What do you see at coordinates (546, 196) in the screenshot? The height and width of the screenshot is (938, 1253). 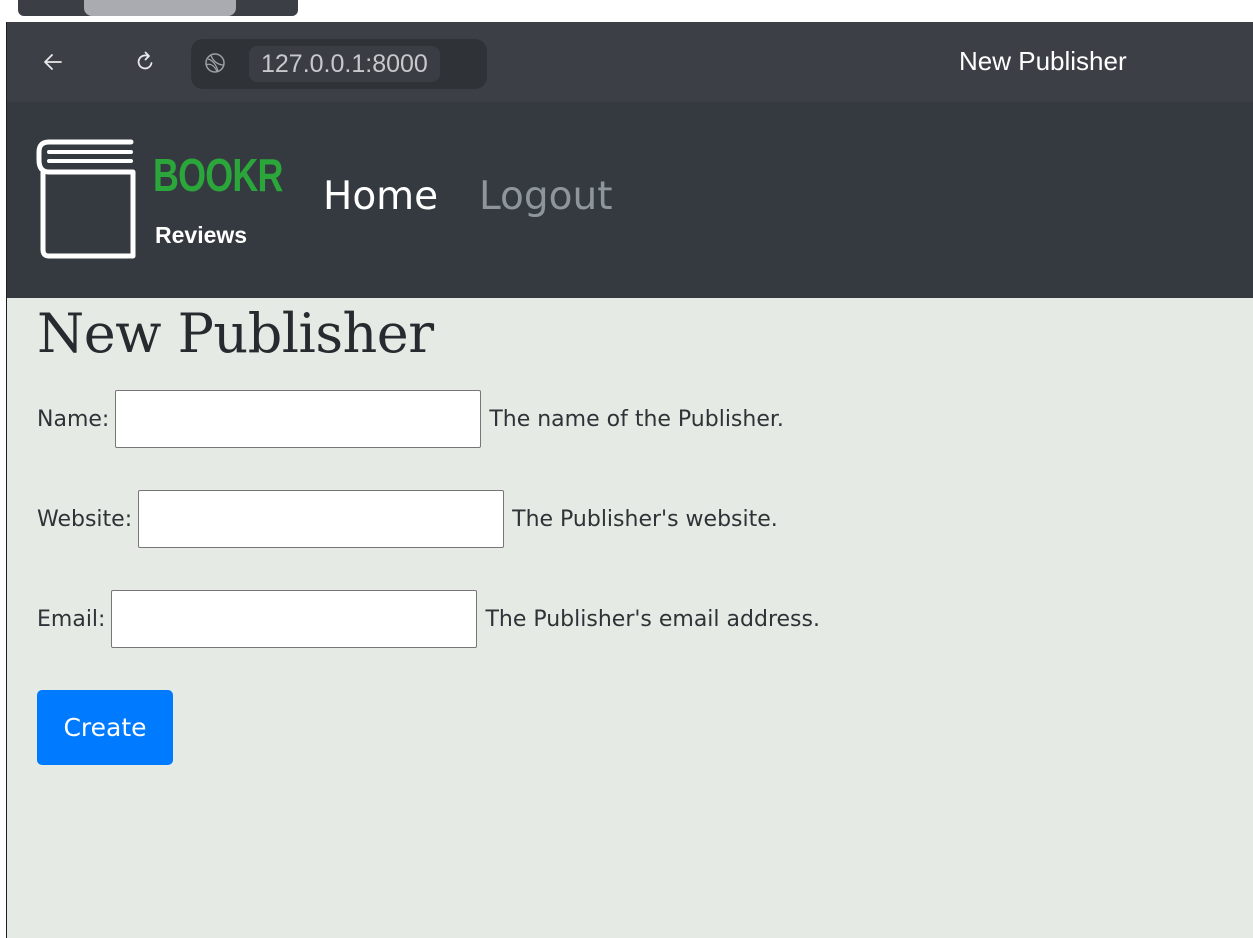 I see `nav-logout-link: Logout` at bounding box center [546, 196].